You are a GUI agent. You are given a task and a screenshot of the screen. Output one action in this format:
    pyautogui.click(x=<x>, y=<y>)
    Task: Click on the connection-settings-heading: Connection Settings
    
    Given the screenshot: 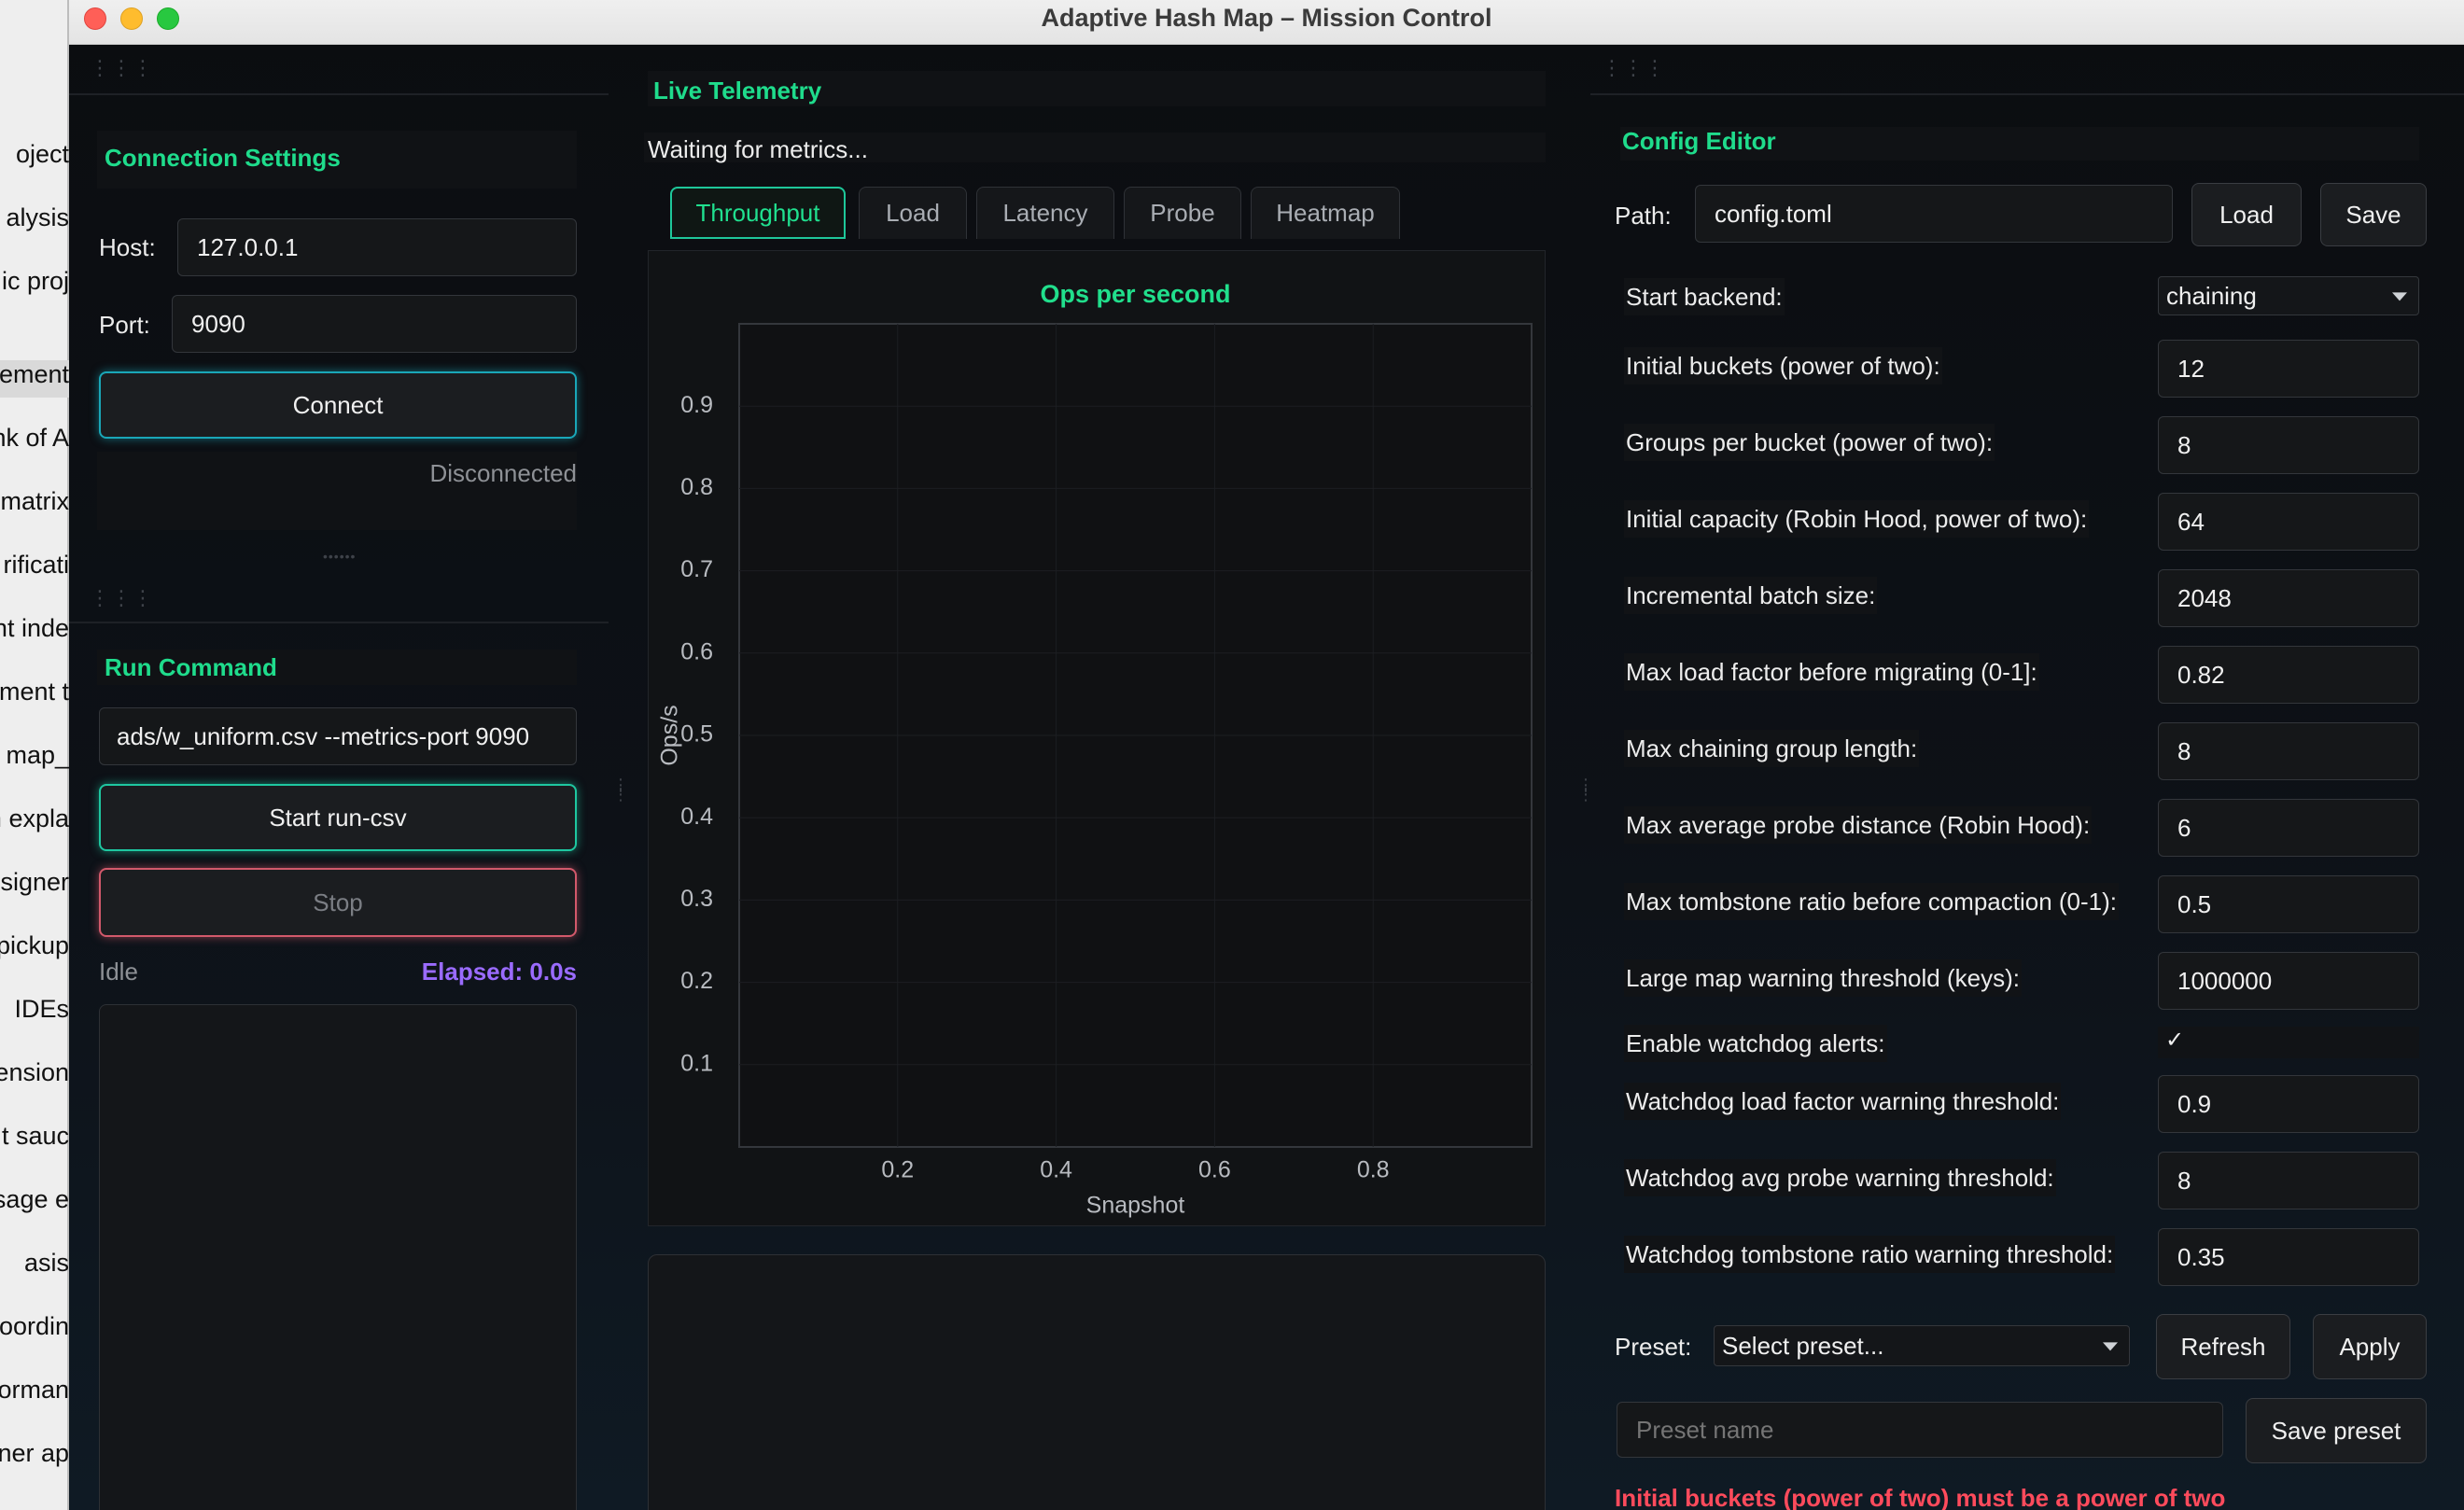 What is the action you would take?
    pyautogui.click(x=223, y=158)
    